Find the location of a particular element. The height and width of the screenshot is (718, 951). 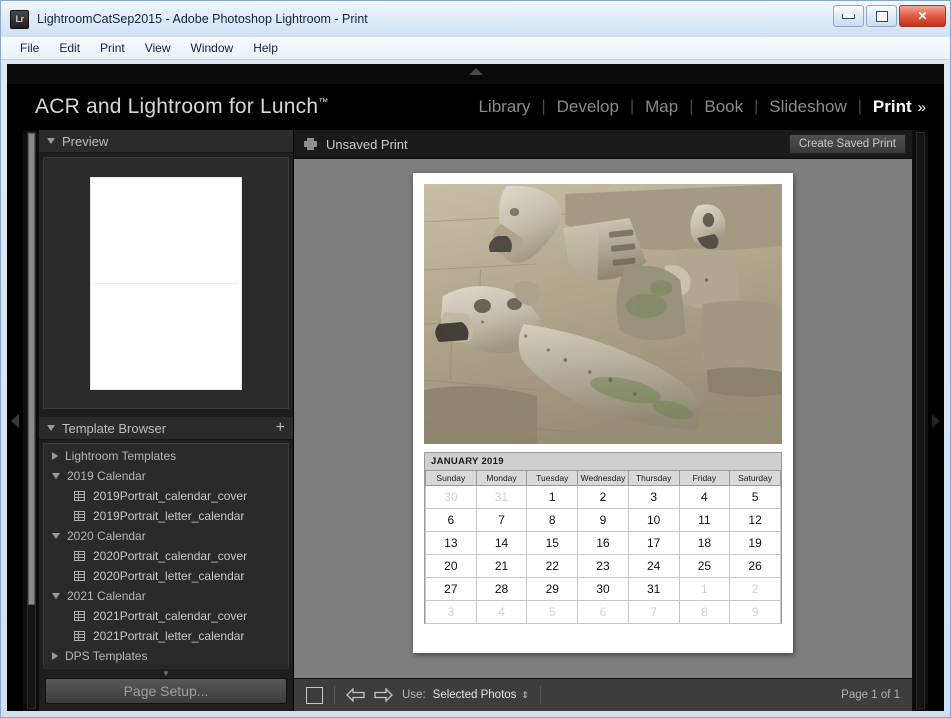

close-button: ✕ is located at coordinates (922, 16).